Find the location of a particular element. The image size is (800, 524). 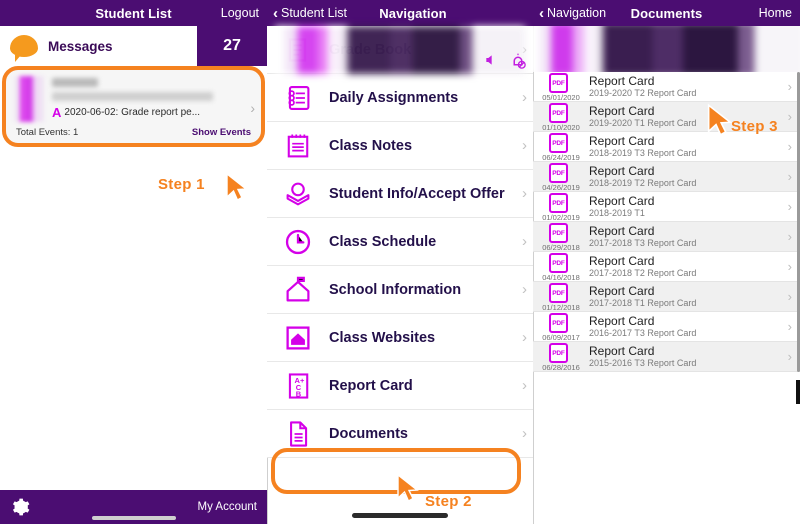

document-text: Report Card 2017-2018 T1 Report Card is located at coordinates (688, 296).